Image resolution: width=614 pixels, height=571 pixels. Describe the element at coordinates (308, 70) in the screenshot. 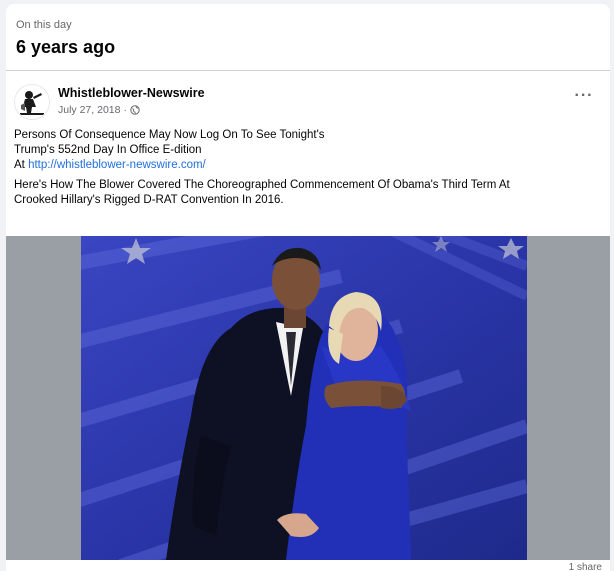

I see `divider` at that location.